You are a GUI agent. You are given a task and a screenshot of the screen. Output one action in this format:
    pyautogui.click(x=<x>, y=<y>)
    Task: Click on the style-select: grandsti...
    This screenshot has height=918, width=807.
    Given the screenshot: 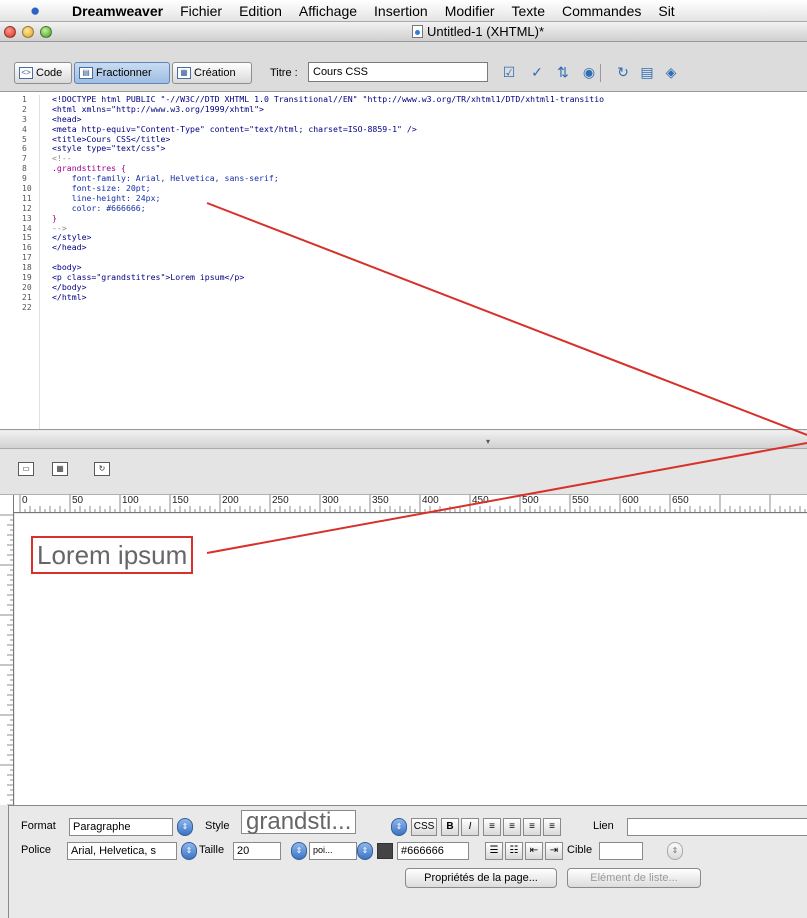 What is the action you would take?
    pyautogui.click(x=299, y=822)
    